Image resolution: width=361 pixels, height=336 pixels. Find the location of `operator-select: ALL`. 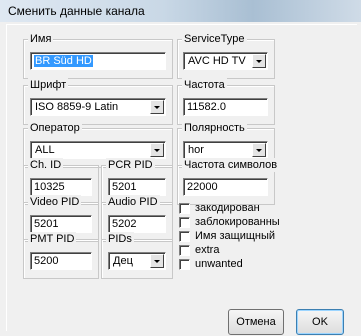

operator-select: ALL is located at coordinates (98, 150).